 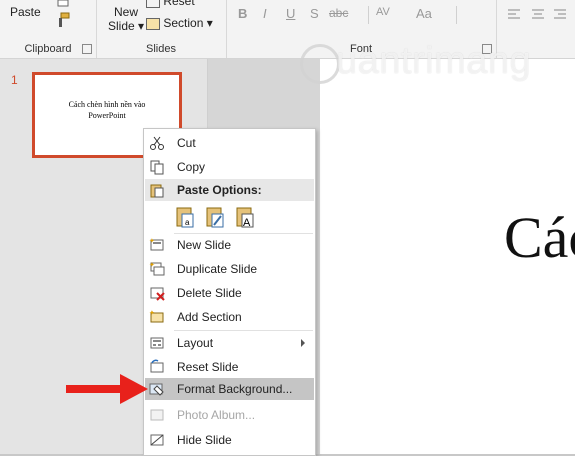 I want to click on hide-slide-icon, so click(x=157, y=440).